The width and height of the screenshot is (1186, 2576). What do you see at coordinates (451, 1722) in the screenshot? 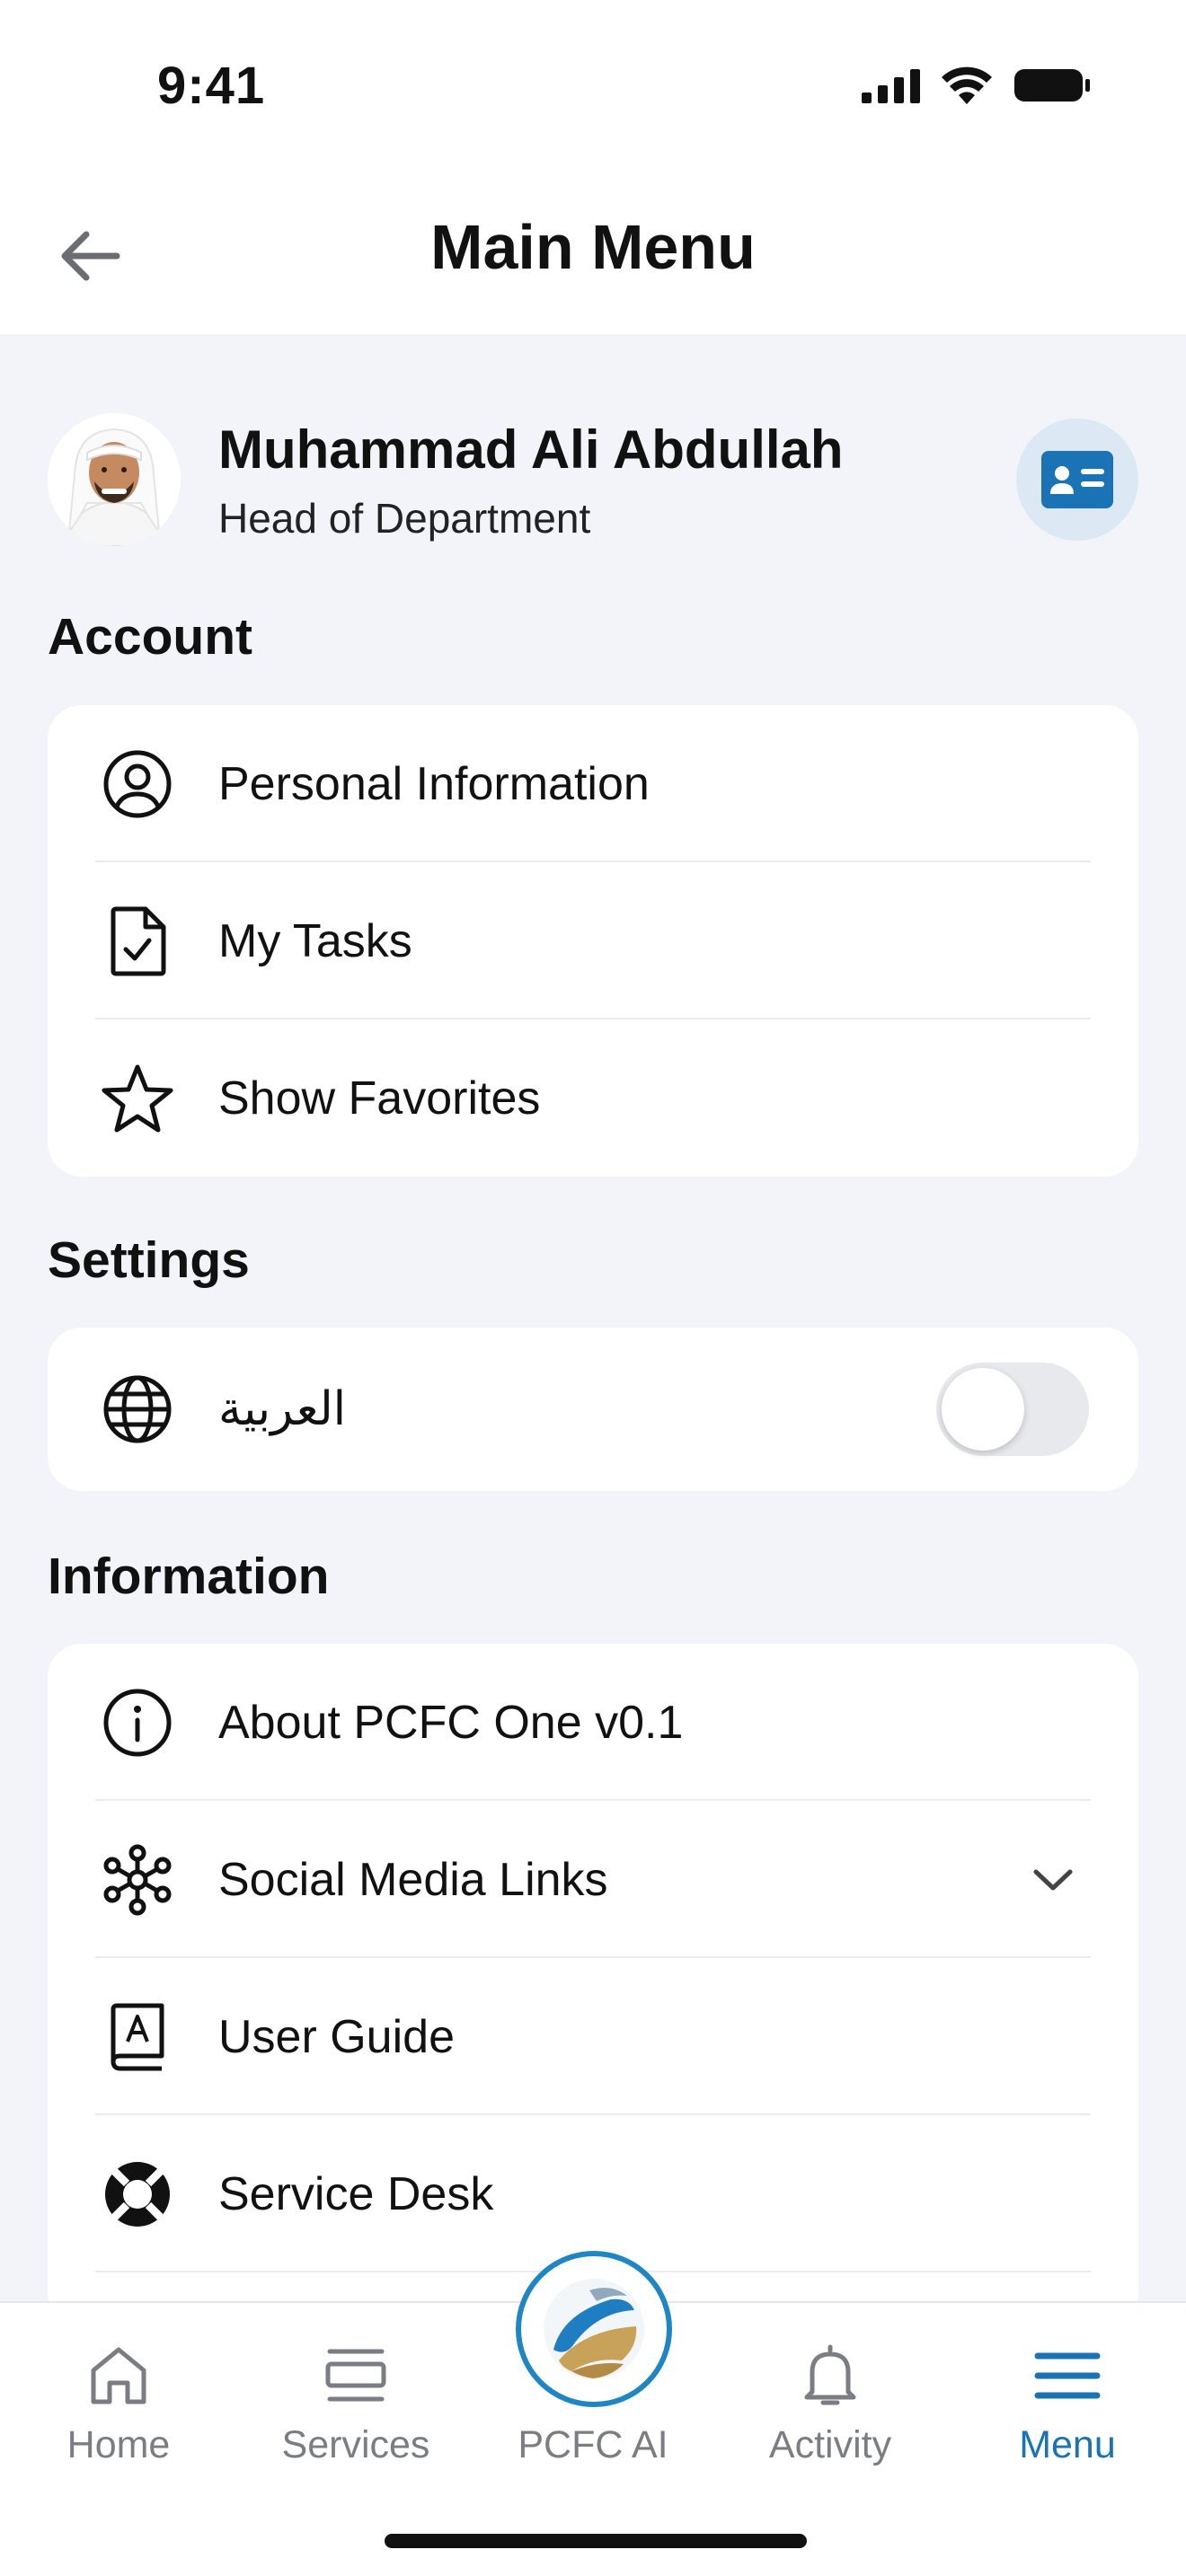
I see `menu-item-label: About PCFC One v0.1` at bounding box center [451, 1722].